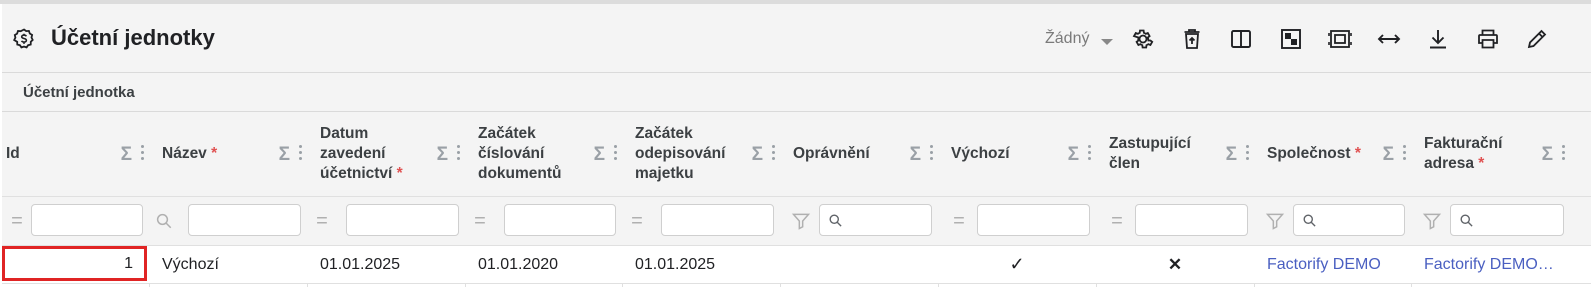 This screenshot has width=1591, height=287. I want to click on column-header: Společnost * Σ, so click(1332, 154).